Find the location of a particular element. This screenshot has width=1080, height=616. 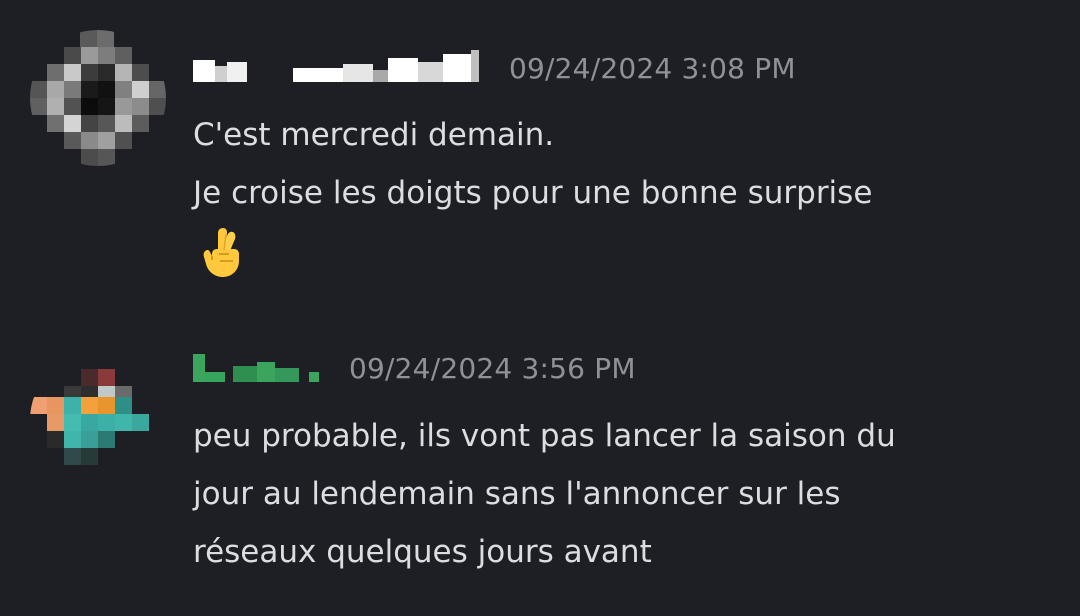

message-header: 09/24/2024 3:56 PM is located at coordinates (414, 368).